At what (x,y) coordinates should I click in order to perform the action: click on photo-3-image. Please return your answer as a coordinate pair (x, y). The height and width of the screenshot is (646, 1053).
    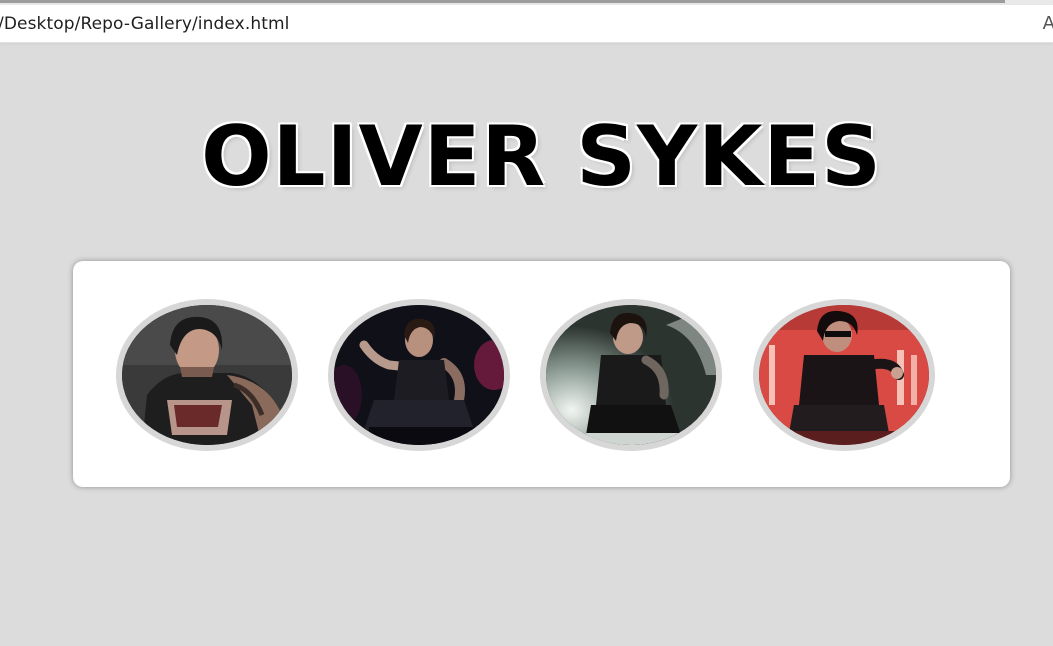
    Looking at the image, I should click on (631, 375).